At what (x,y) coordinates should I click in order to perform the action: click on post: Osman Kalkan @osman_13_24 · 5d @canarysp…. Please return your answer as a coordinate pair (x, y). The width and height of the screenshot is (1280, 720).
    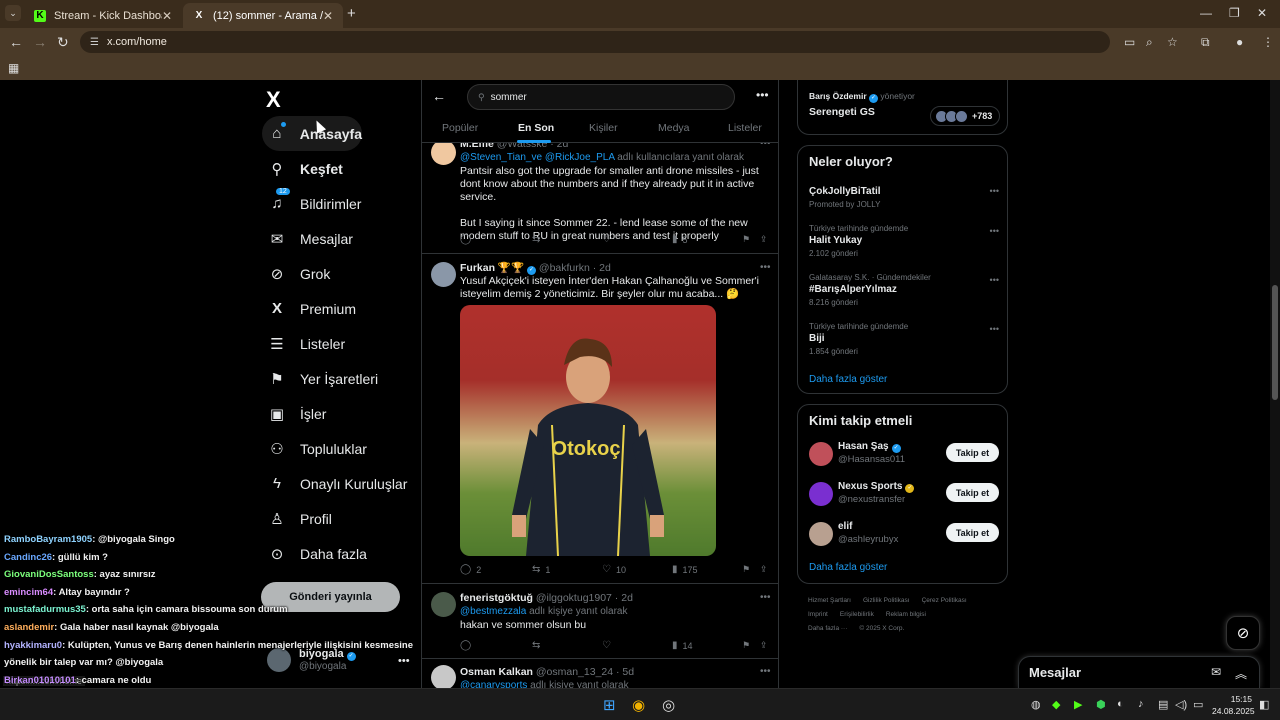
    Looking at the image, I should click on (600, 673).